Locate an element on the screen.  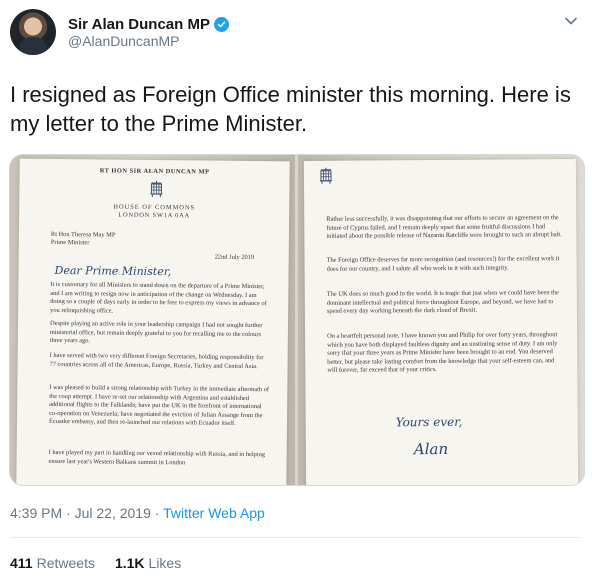
tweet-source-link: Twitter Web App is located at coordinates (214, 513).